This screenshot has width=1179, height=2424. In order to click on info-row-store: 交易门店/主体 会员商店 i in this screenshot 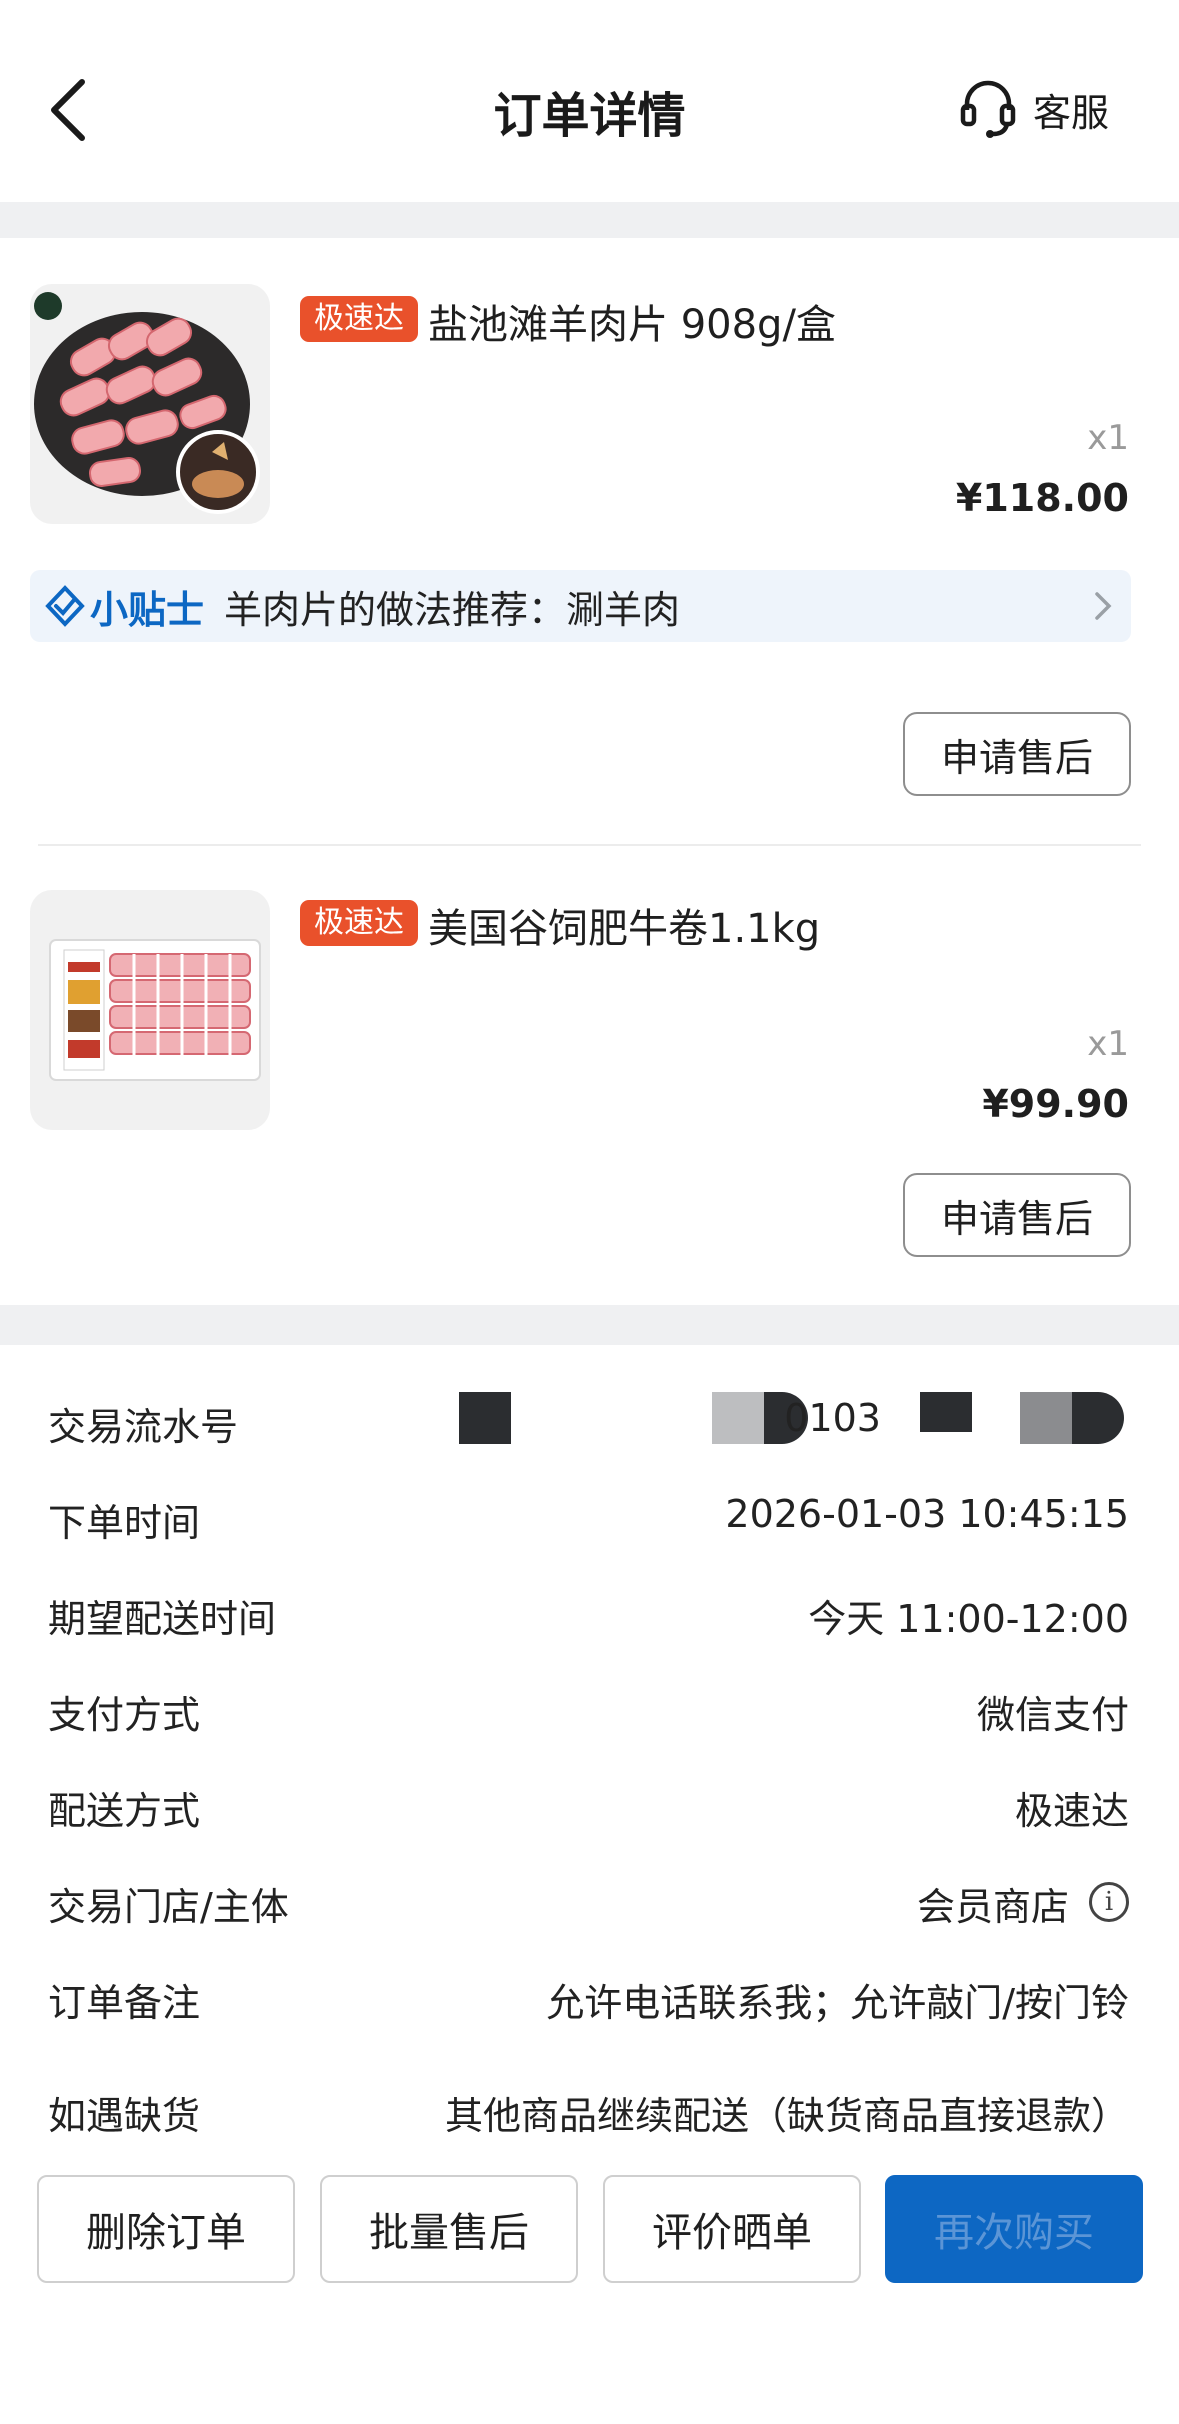, I will do `click(589, 1900)`.